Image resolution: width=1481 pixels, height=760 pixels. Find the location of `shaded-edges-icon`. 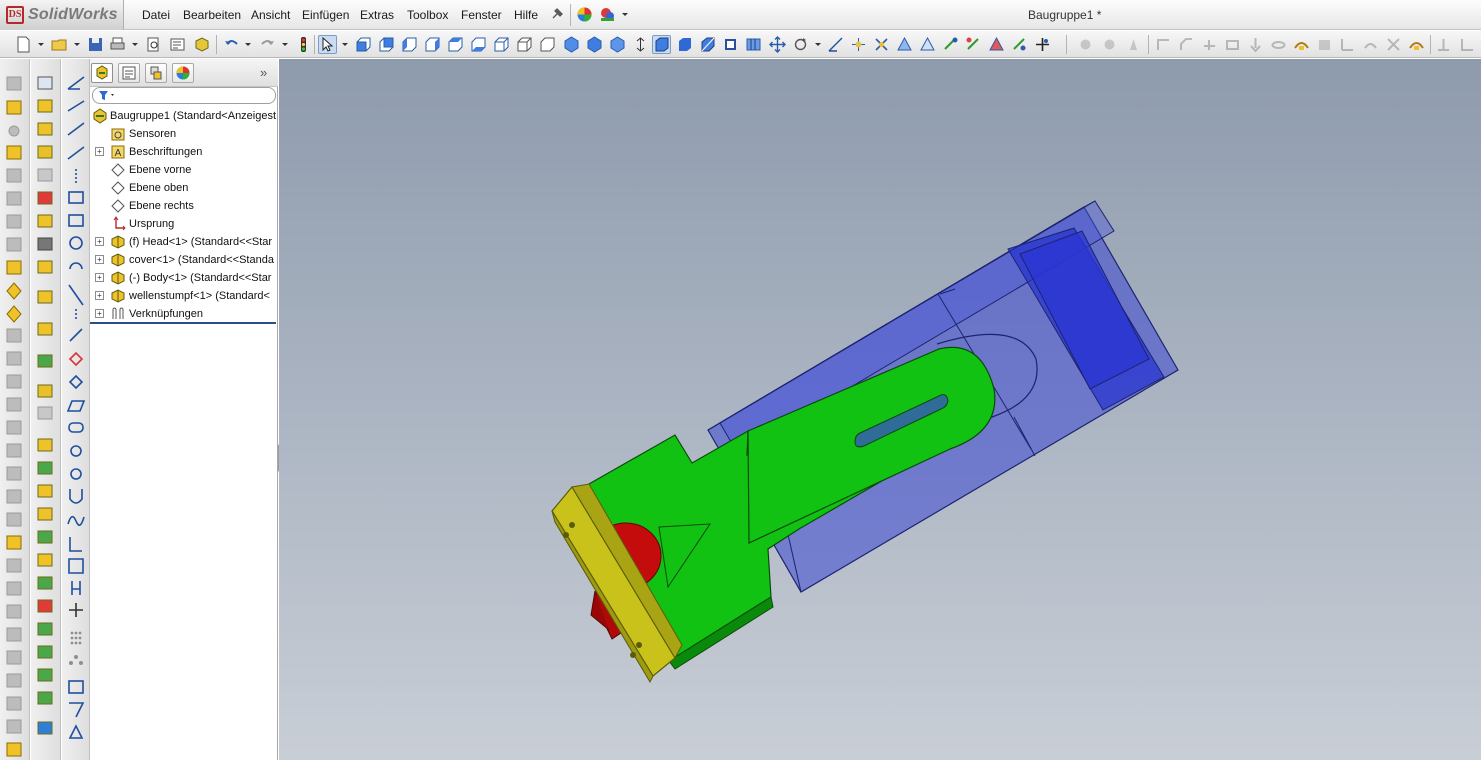

shaded-edges-icon is located at coordinates (661, 44).